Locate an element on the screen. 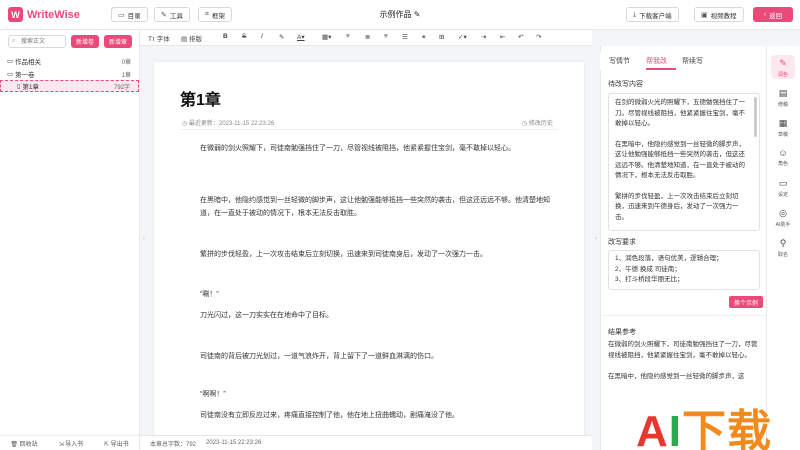 The height and width of the screenshot is (450, 800). edit-title-icon: ✎ is located at coordinates (417, 14).